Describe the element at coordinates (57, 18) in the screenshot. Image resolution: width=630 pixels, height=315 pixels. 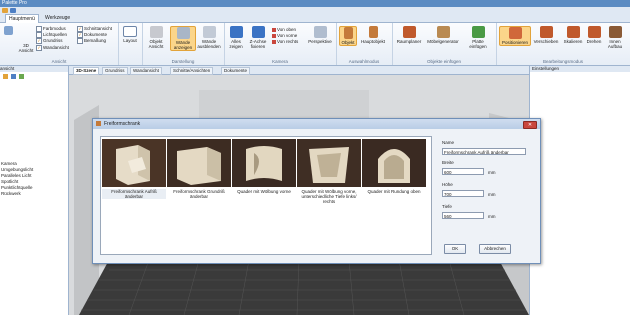
I see `tab-werkzeuge: Werkzeuge` at that location.